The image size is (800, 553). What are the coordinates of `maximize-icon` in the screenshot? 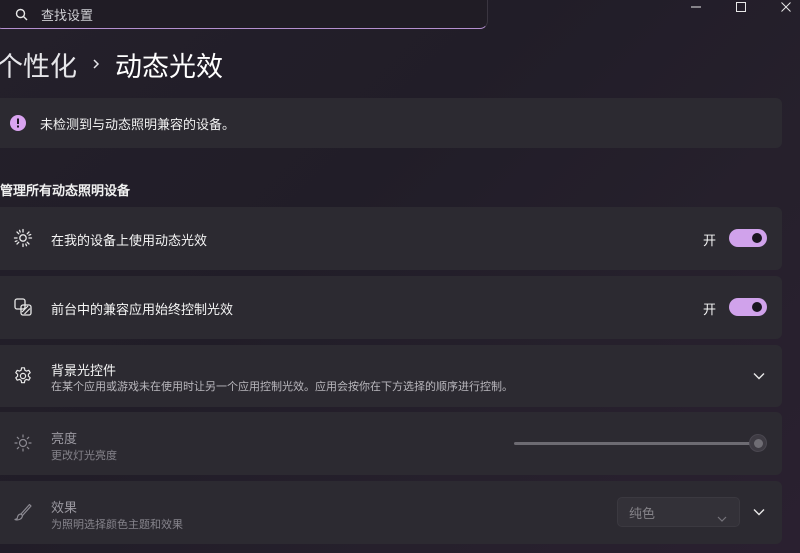 It's located at (741, 7).